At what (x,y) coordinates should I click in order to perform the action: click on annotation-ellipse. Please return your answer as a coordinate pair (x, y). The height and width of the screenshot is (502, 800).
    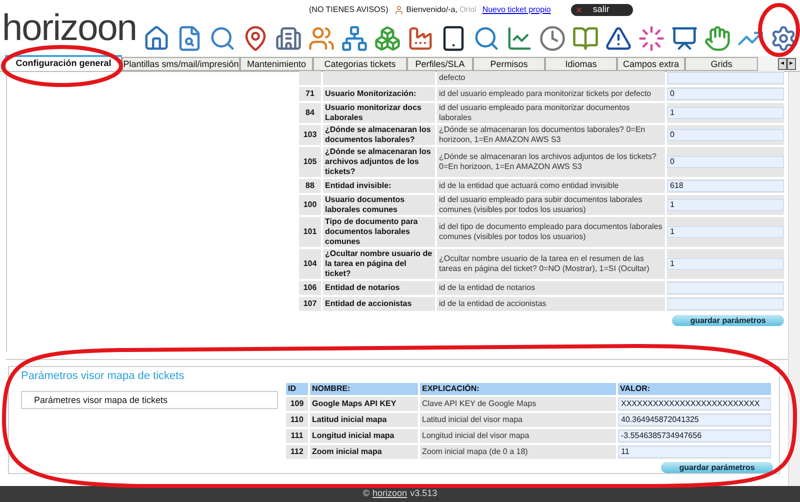
    Looking at the image, I should click on (779, 30).